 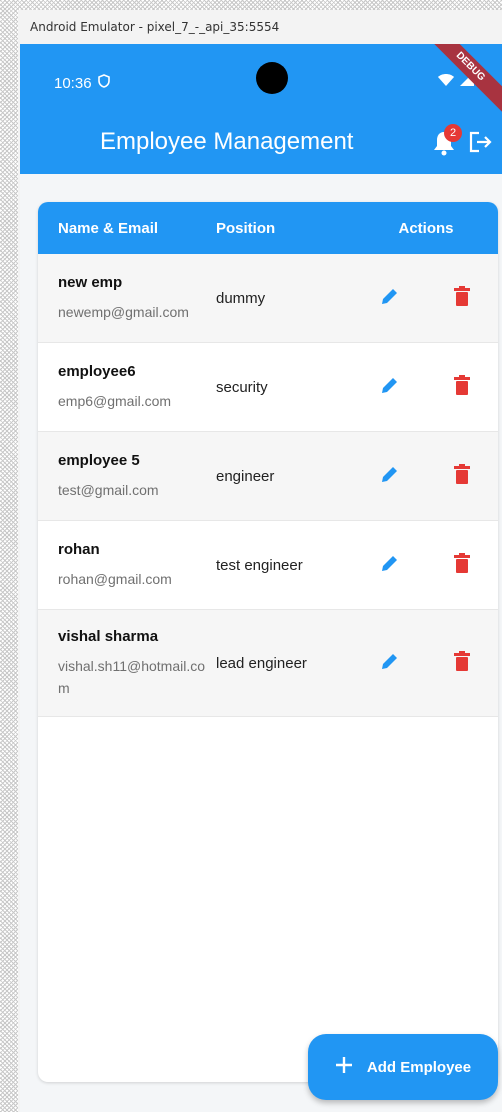 I want to click on employee-email: emp6@gmail.com, so click(x=115, y=400).